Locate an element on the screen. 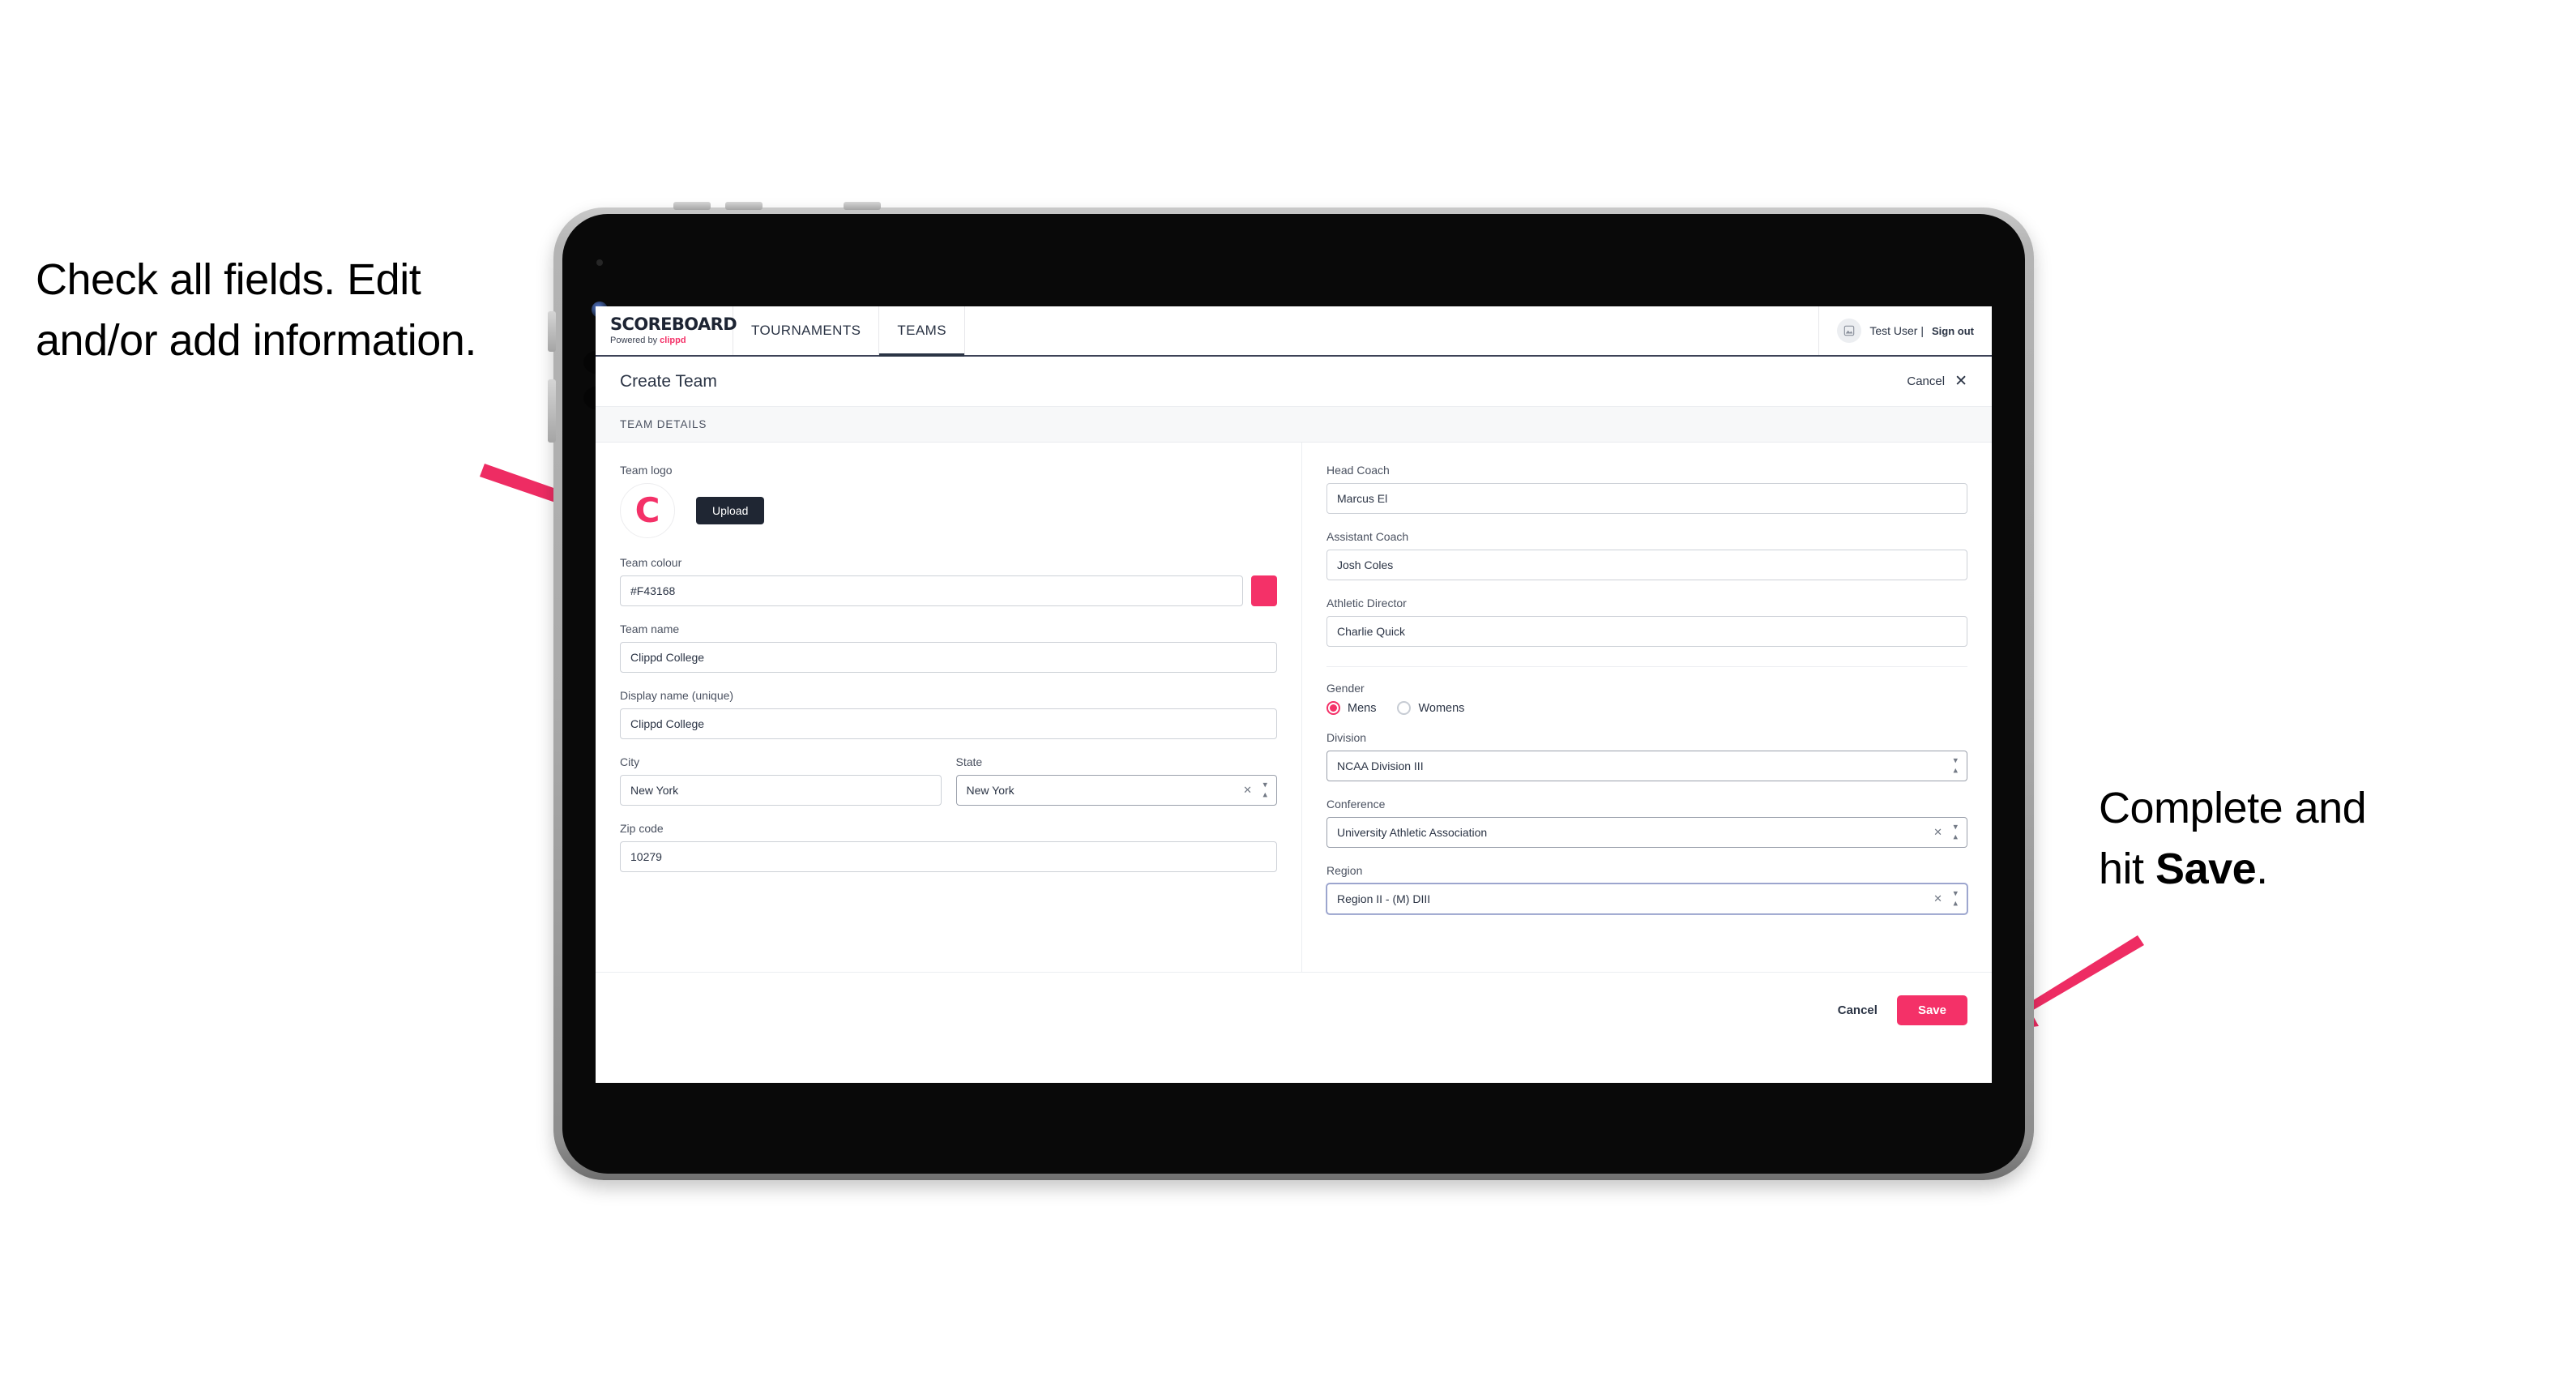 The image size is (2576, 1386). brand-subtitle-clippd: clippd is located at coordinates (673, 340).